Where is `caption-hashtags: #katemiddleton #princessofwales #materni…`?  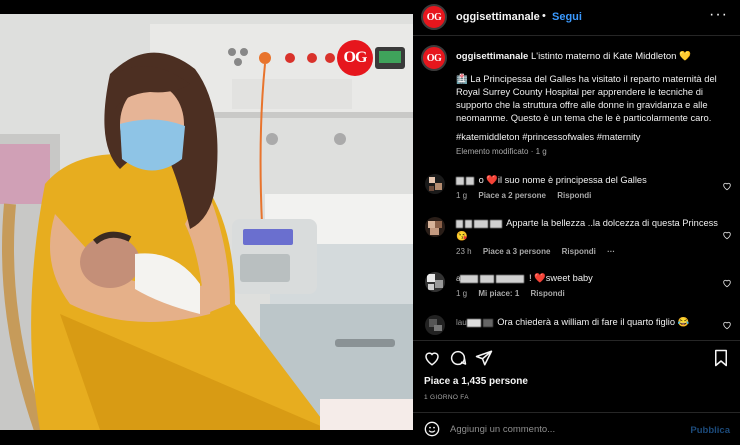 caption-hashtags: #katemiddleton #princessofwales #materni… is located at coordinates (593, 136).